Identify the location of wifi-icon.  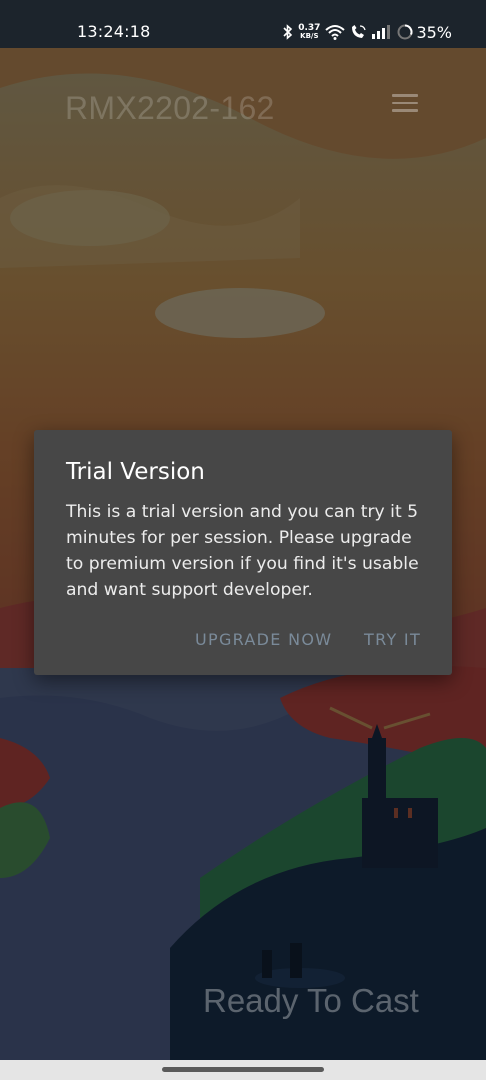
(335, 32).